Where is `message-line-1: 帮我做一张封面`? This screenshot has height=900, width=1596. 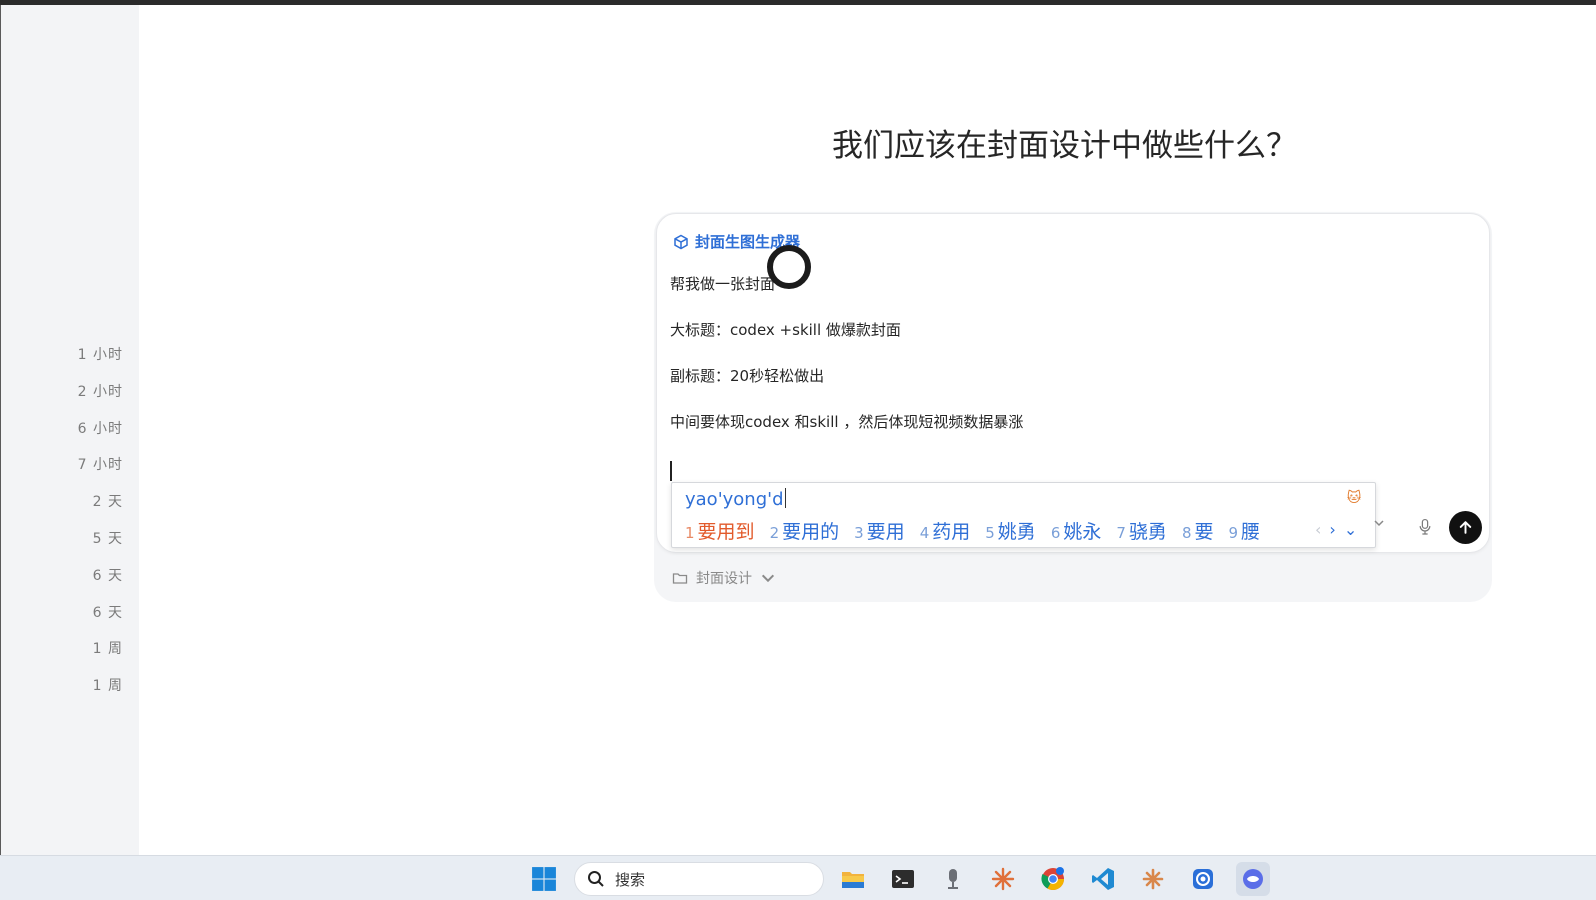 message-line-1: 帮我做一张封面 is located at coordinates (723, 284).